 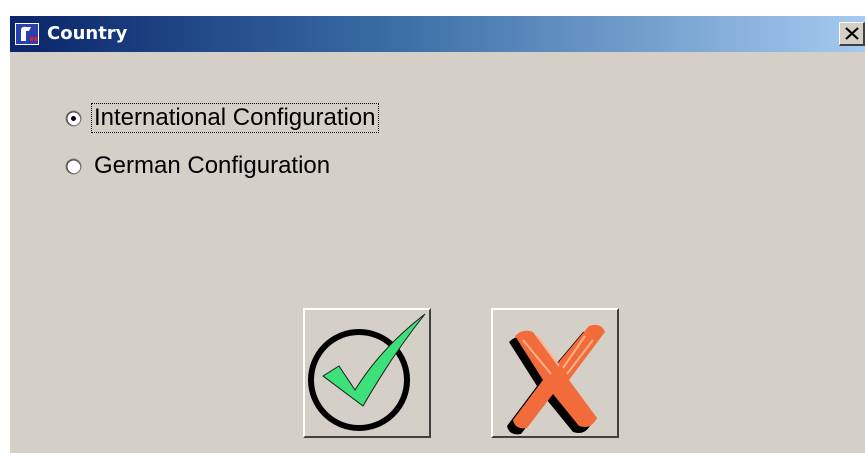 What do you see at coordinates (556, 379) in the screenshot?
I see `red-x-icon` at bounding box center [556, 379].